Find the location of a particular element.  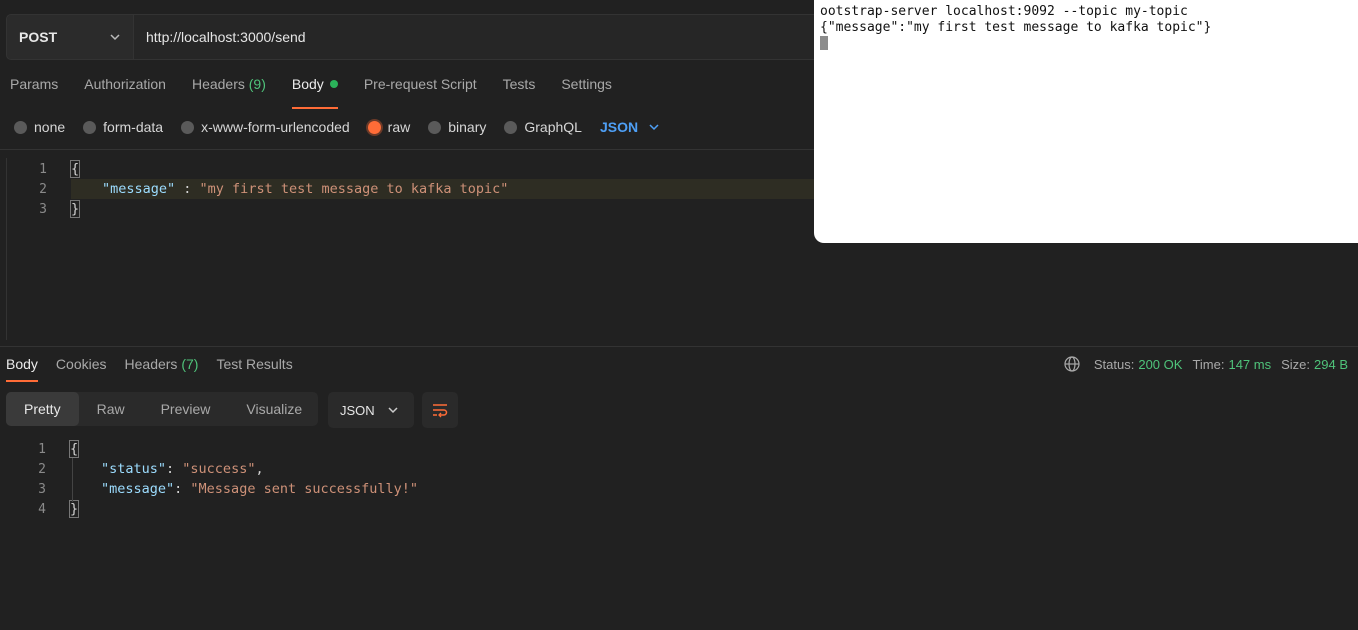

code-line: "status": "success", is located at coordinates (182, 469).